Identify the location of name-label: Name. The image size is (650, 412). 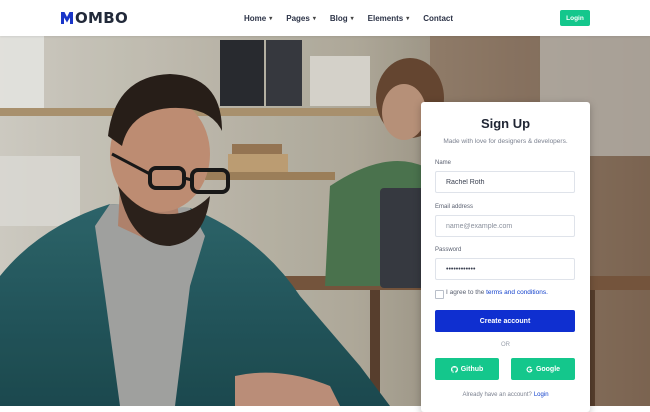
(443, 163).